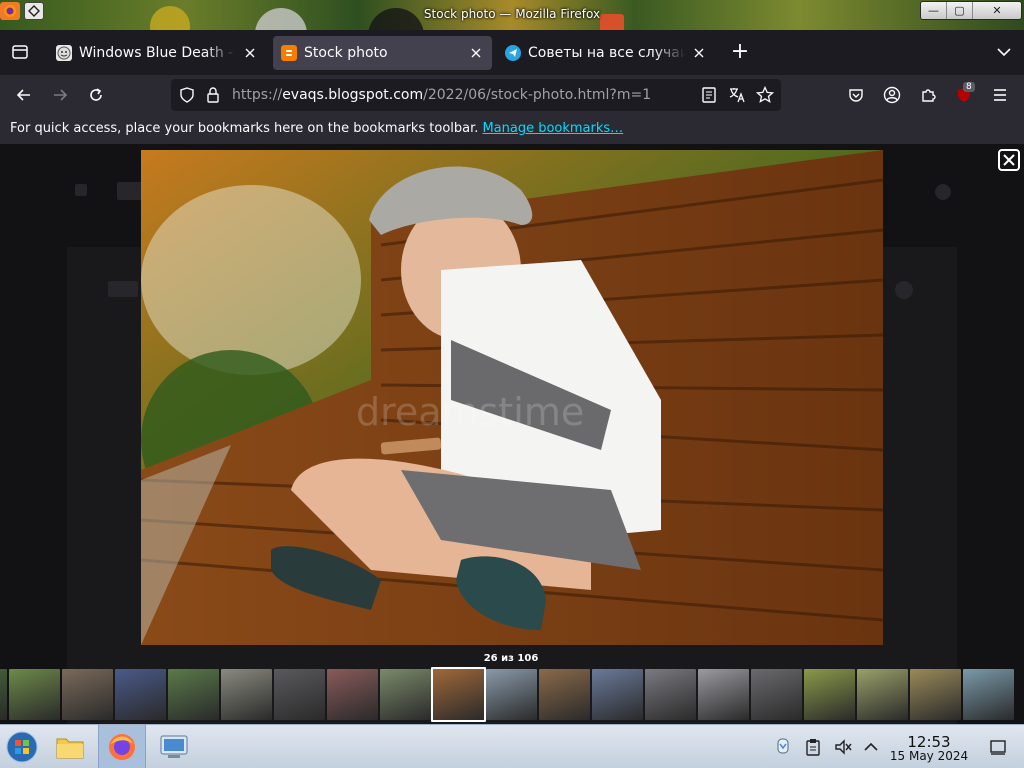 This screenshot has width=1024, height=768. What do you see at coordinates (353, 95) in the screenshot?
I see `url-host: evaqs.blogspot.com` at bounding box center [353, 95].